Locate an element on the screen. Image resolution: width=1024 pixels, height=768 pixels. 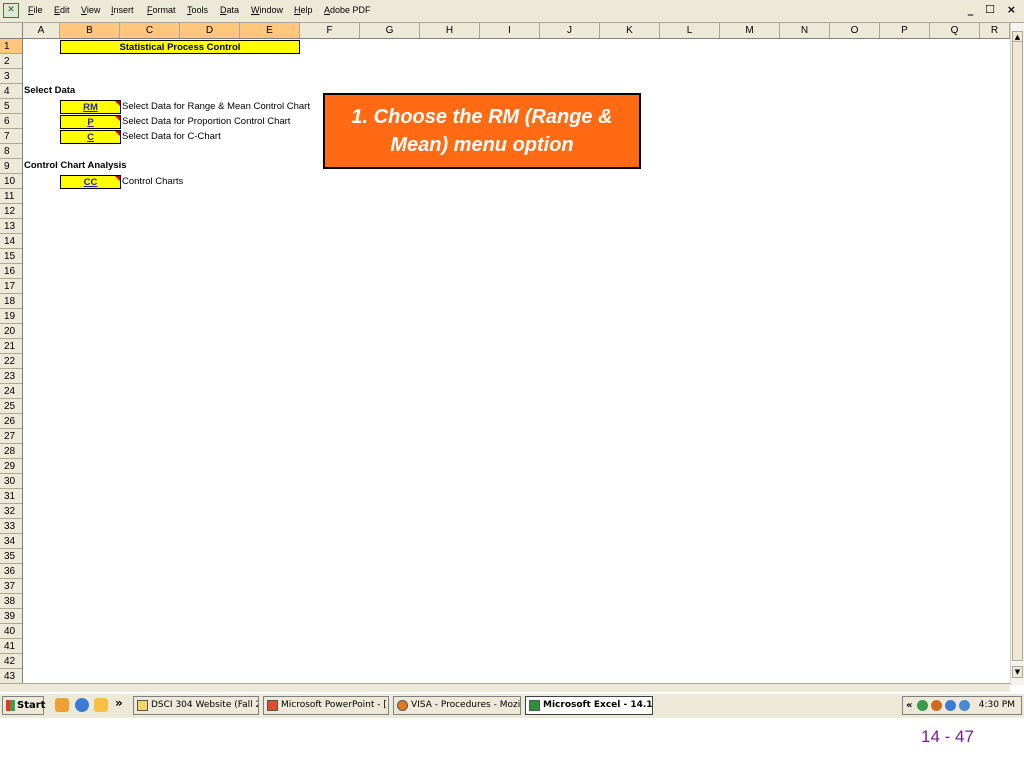
vertical-scrollbar: ▲ ▼ is located at coordinates (1017, 354).